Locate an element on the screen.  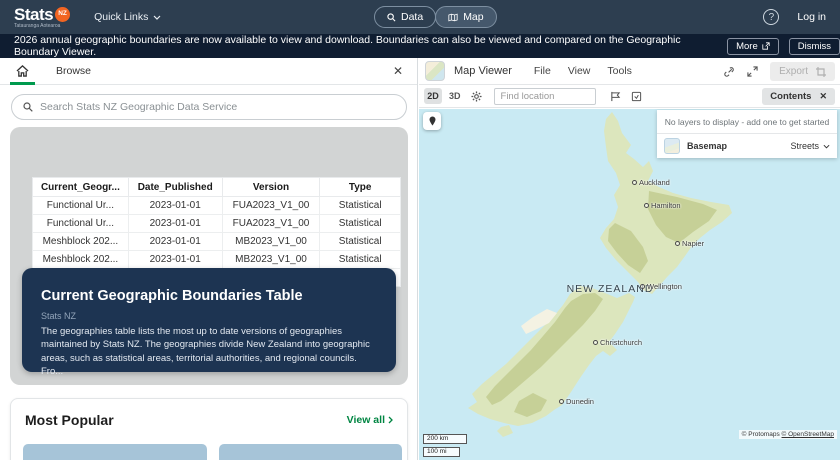
search-box is located at coordinates (209, 107).